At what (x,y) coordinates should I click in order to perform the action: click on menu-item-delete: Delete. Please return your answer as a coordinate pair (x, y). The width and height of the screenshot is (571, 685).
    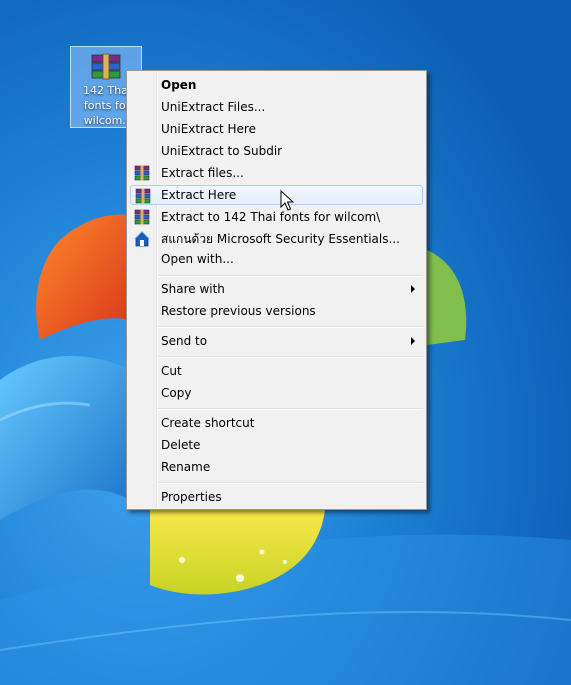
    Looking at the image, I should click on (276, 445).